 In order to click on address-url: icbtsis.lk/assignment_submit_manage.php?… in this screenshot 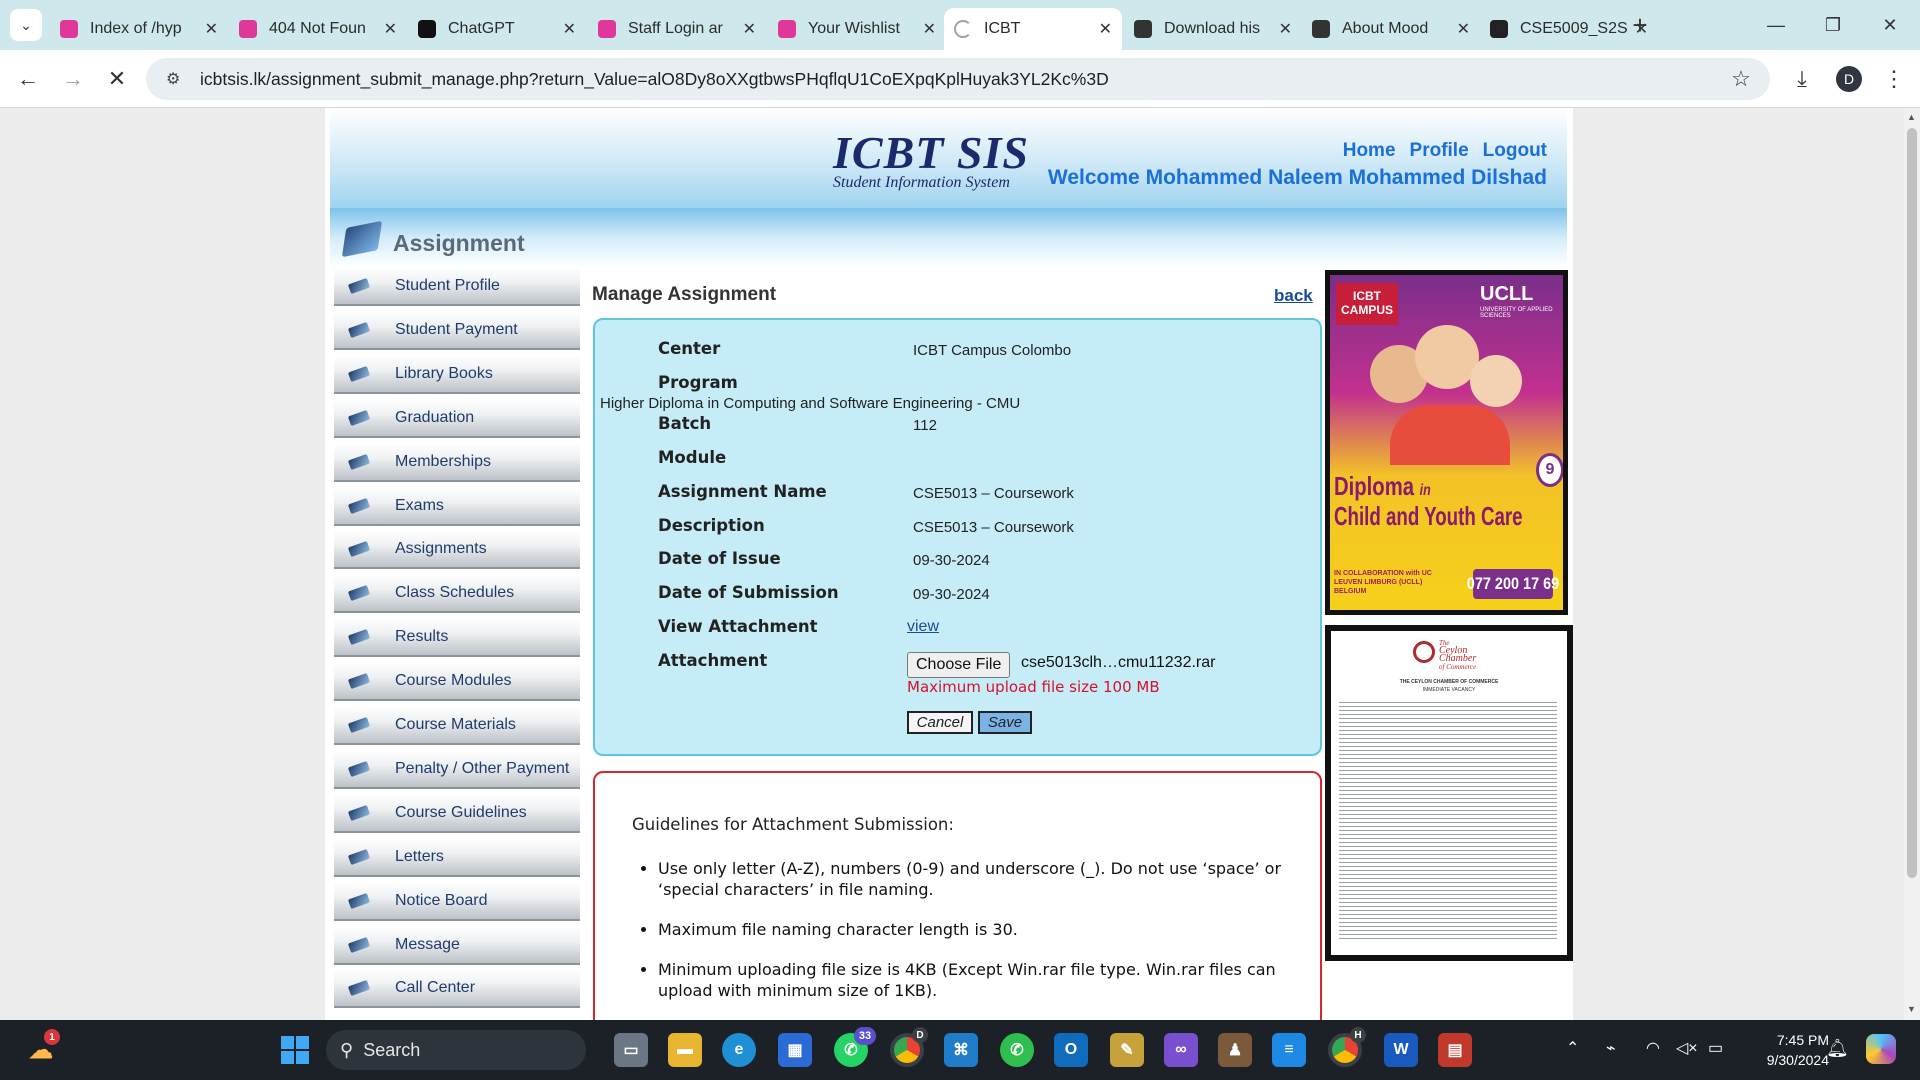, I will do `click(963, 79)`.